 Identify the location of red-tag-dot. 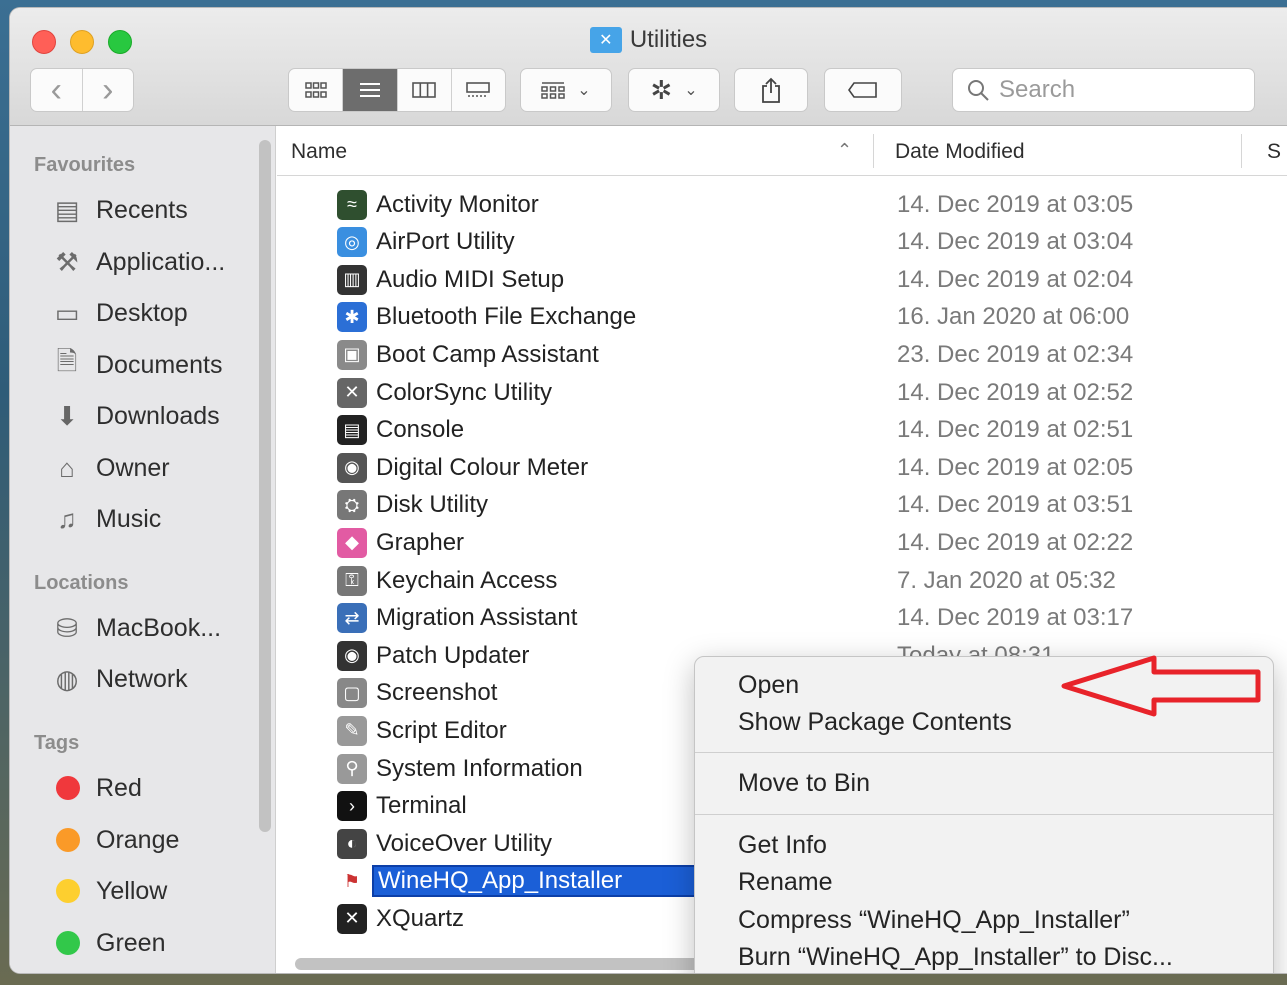
(68, 788).